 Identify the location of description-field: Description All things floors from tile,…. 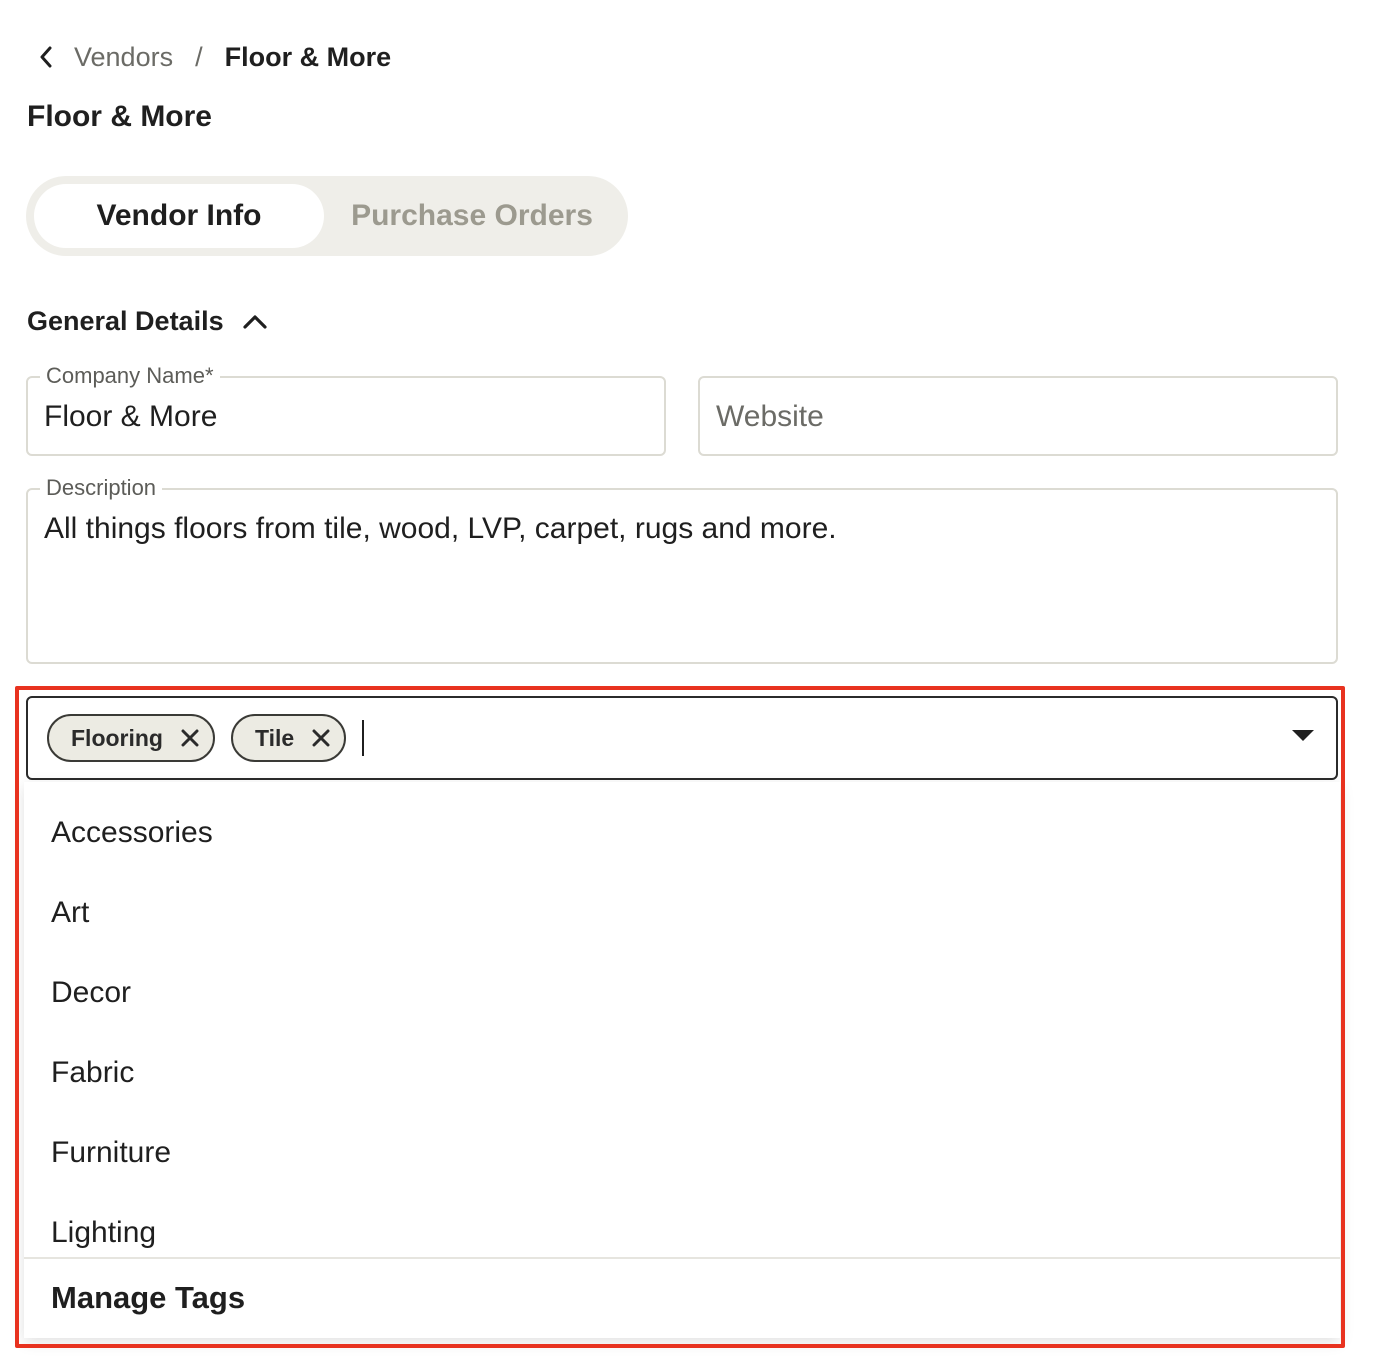
(682, 570).